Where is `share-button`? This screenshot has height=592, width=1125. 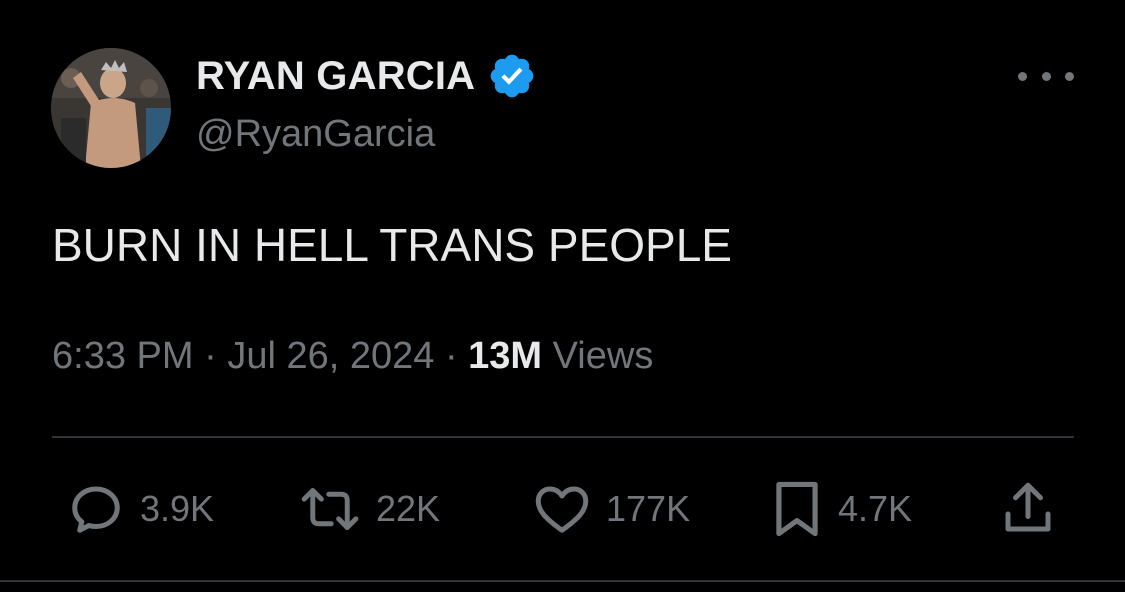 share-button is located at coordinates (1028, 509).